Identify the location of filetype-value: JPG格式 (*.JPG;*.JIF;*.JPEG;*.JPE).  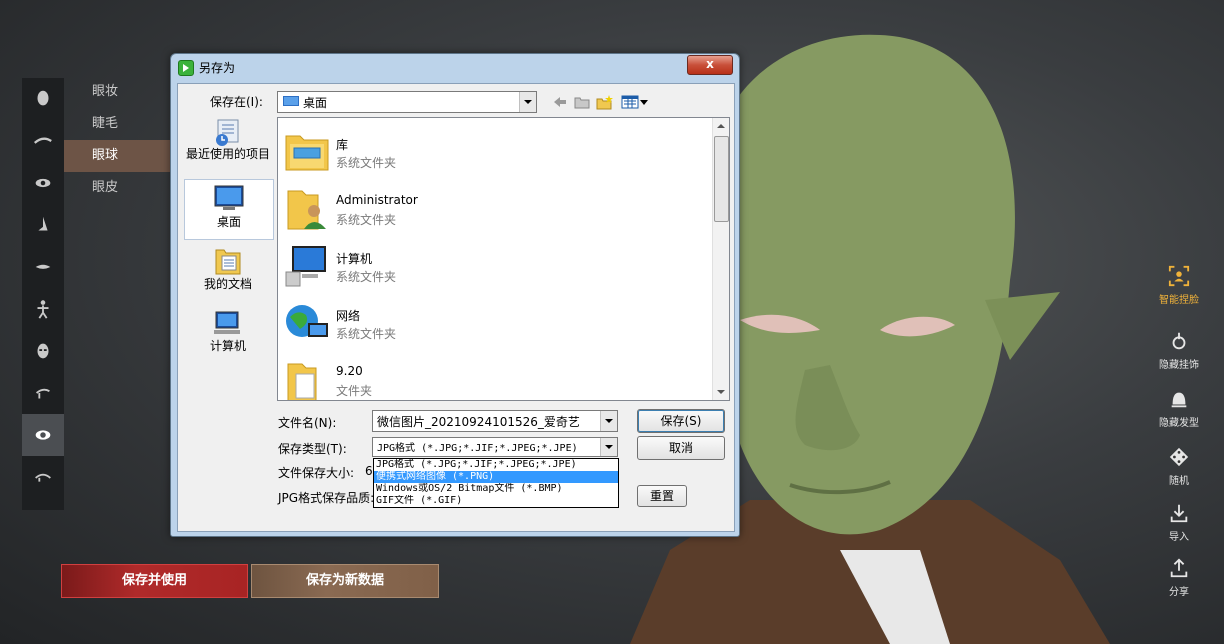
(477, 448).